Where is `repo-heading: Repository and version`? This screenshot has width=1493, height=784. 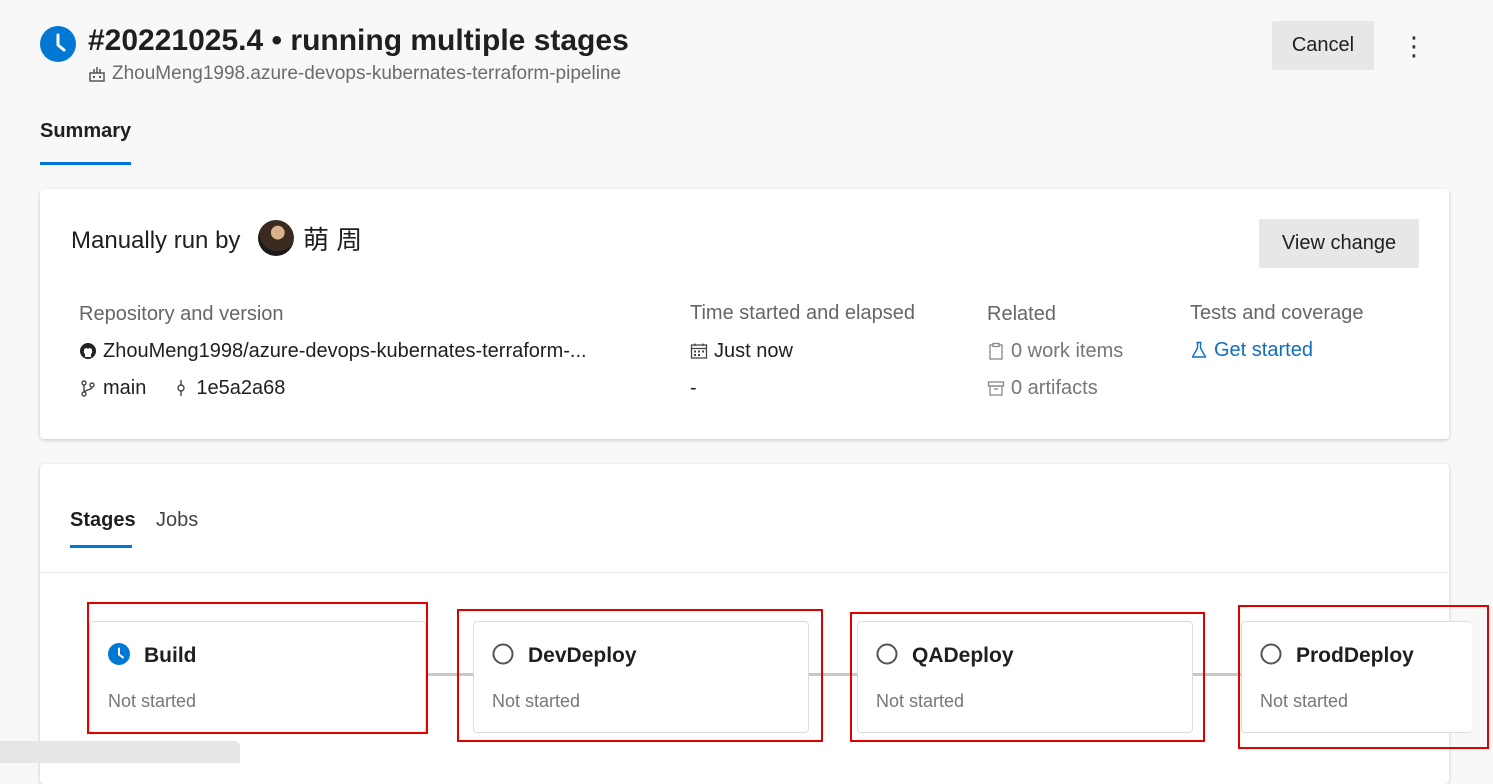
repo-heading: Repository and version is located at coordinates (181, 314).